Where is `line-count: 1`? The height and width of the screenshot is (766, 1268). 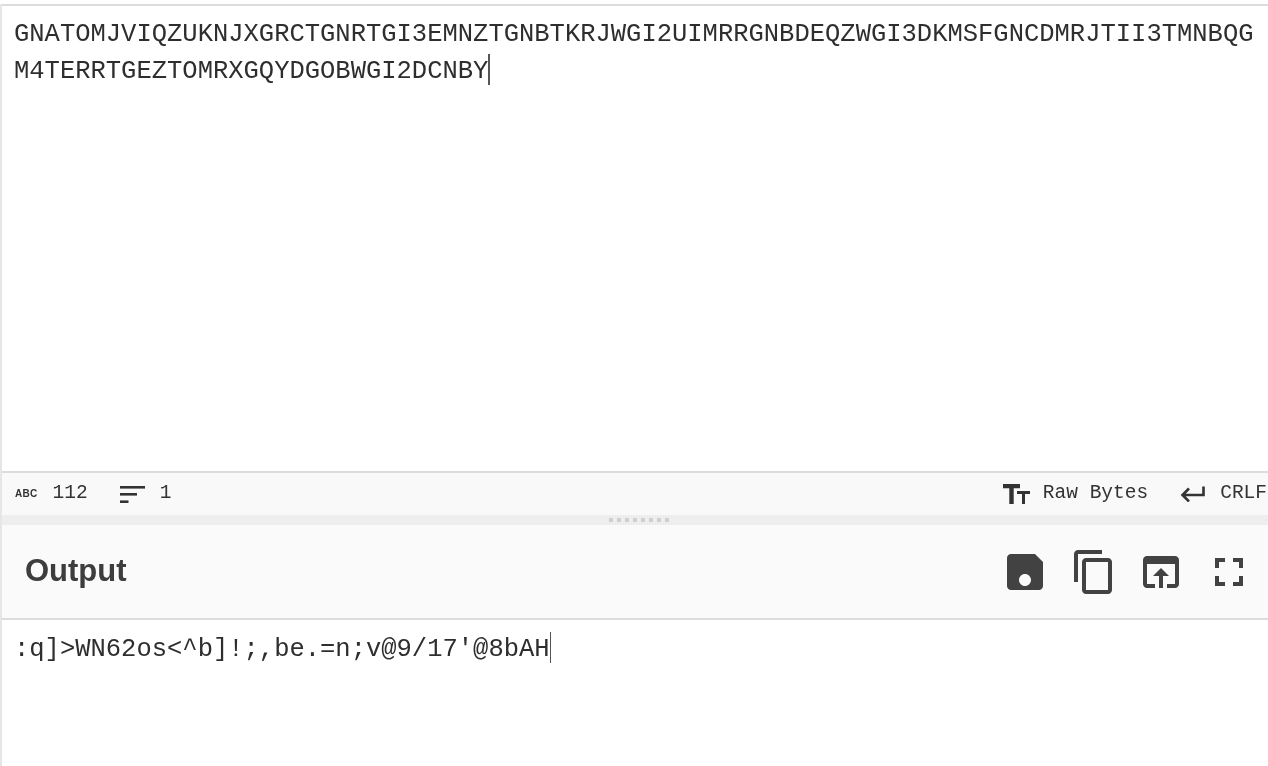 line-count: 1 is located at coordinates (165, 494).